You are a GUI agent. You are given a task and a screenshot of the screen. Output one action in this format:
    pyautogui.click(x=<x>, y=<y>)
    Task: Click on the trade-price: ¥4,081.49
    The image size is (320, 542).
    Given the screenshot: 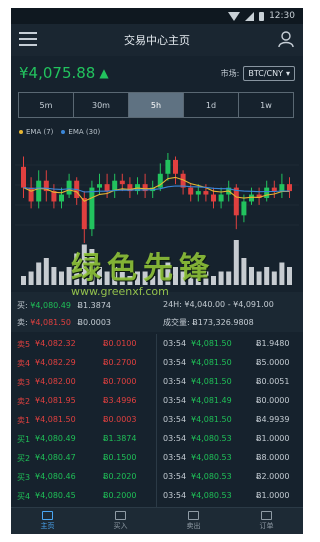 What is the action you would take?
    pyautogui.click(x=211, y=400)
    